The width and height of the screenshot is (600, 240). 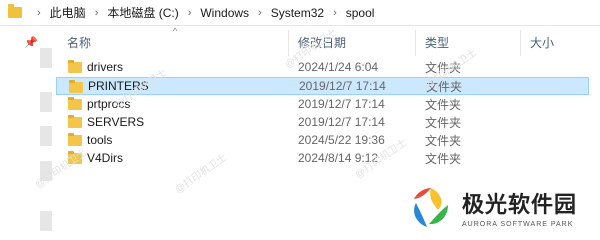 What do you see at coordinates (68, 12) in the screenshot?
I see `breadcrumb-this-pc: 此电脑` at bounding box center [68, 12].